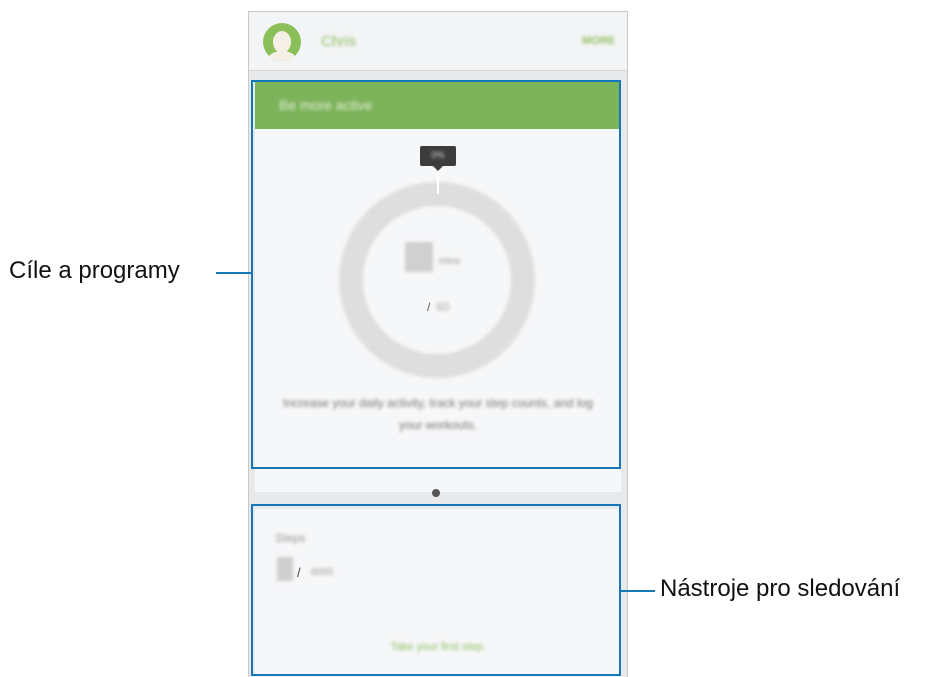 Image resolution: width=947 pixels, height=677 pixels. I want to click on avatar-body-icon, so click(282, 56).